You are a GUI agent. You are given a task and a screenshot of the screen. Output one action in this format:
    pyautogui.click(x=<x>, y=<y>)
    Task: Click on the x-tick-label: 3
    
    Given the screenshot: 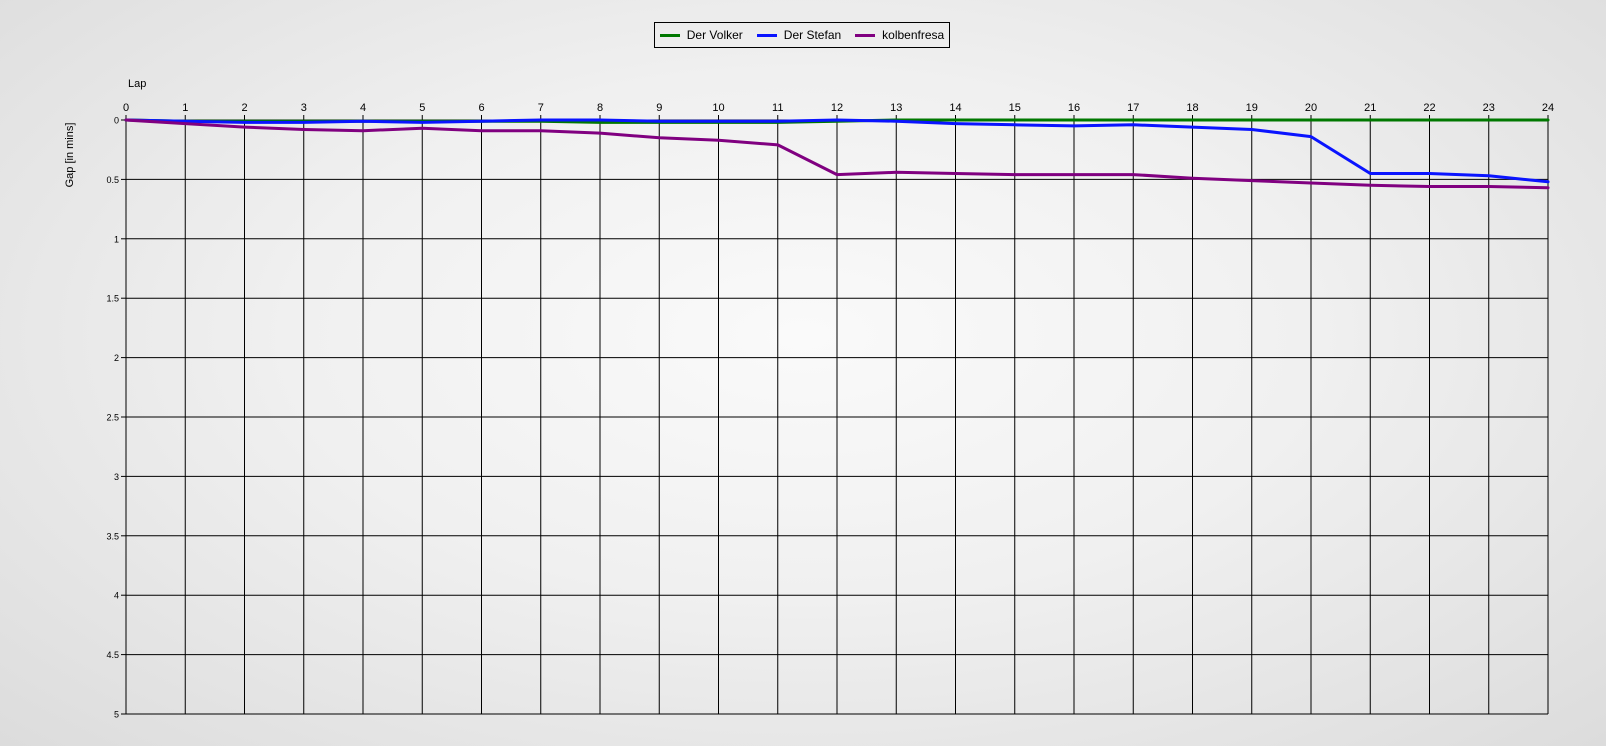 What is the action you would take?
    pyautogui.click(x=304, y=108)
    